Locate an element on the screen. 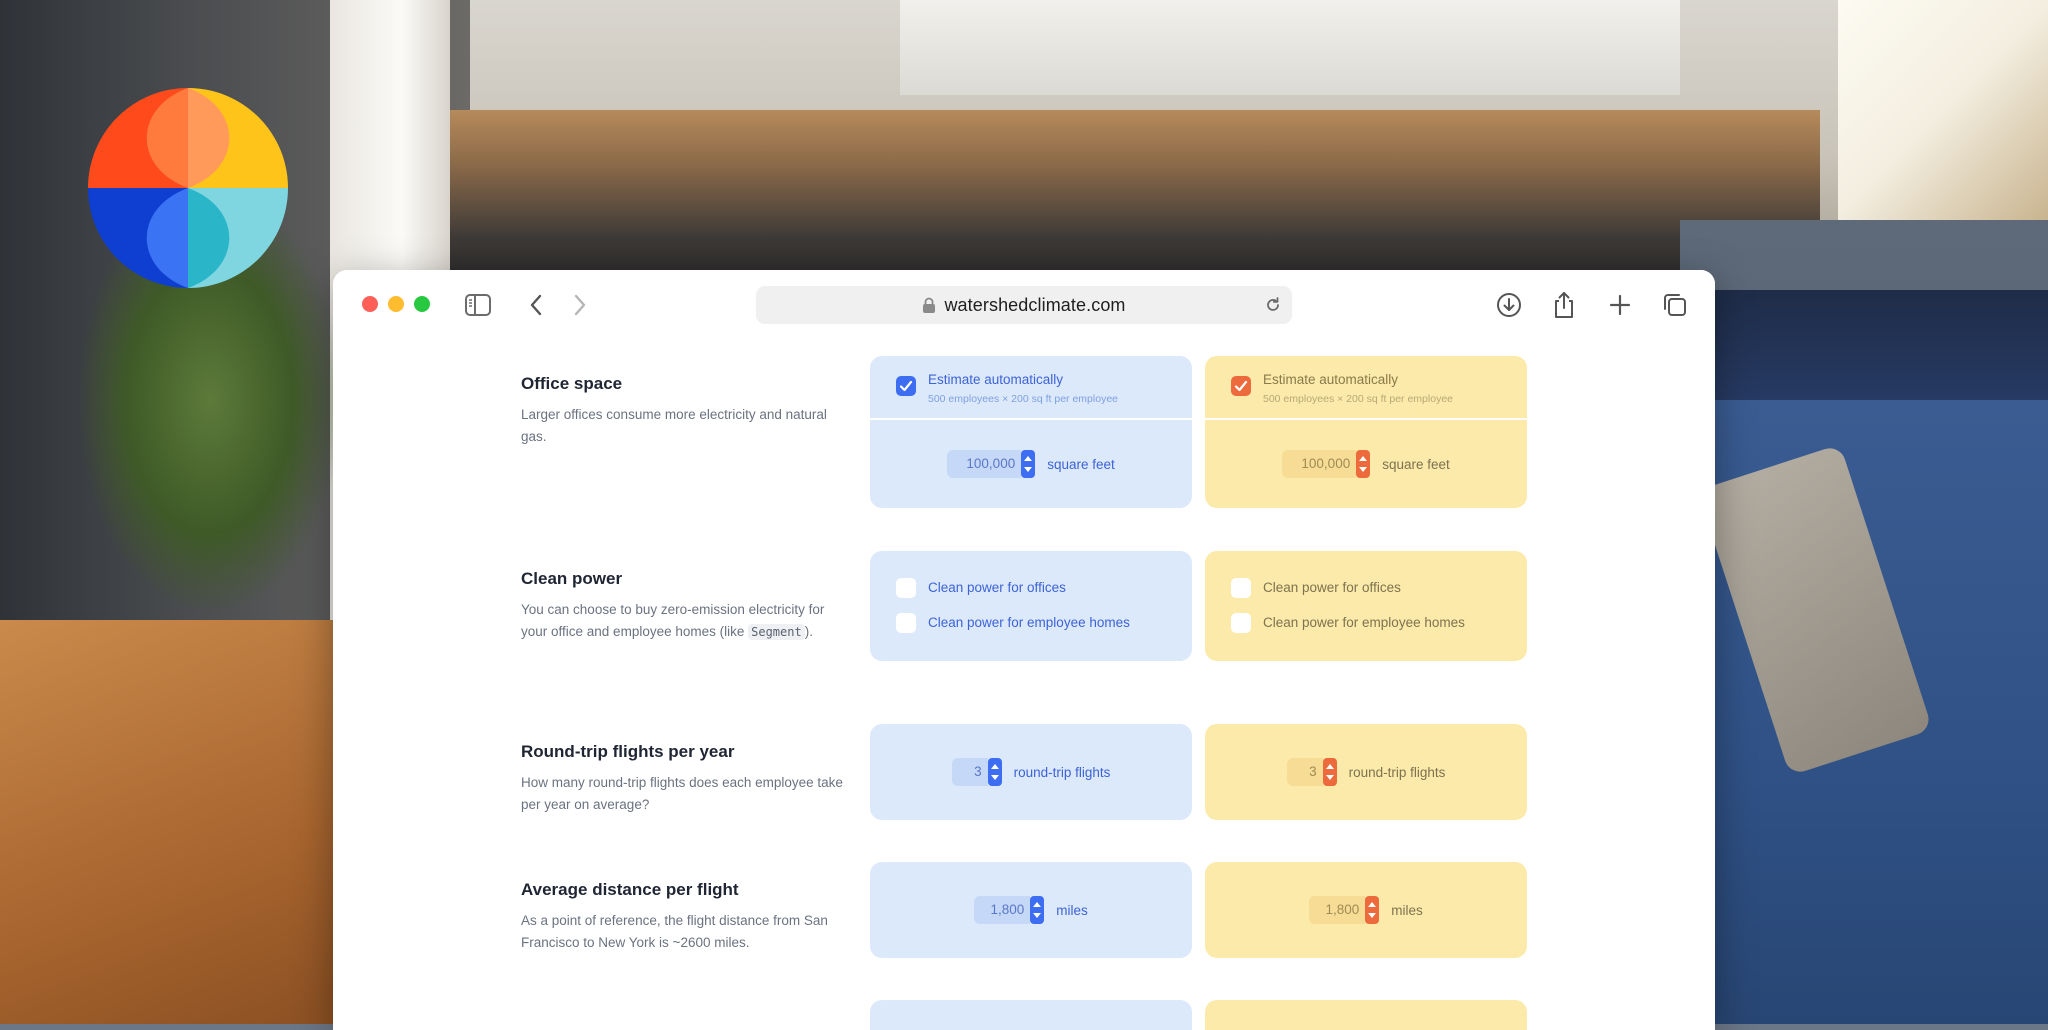 The image size is (2048, 1030). reload-icon is located at coordinates (1273, 307).